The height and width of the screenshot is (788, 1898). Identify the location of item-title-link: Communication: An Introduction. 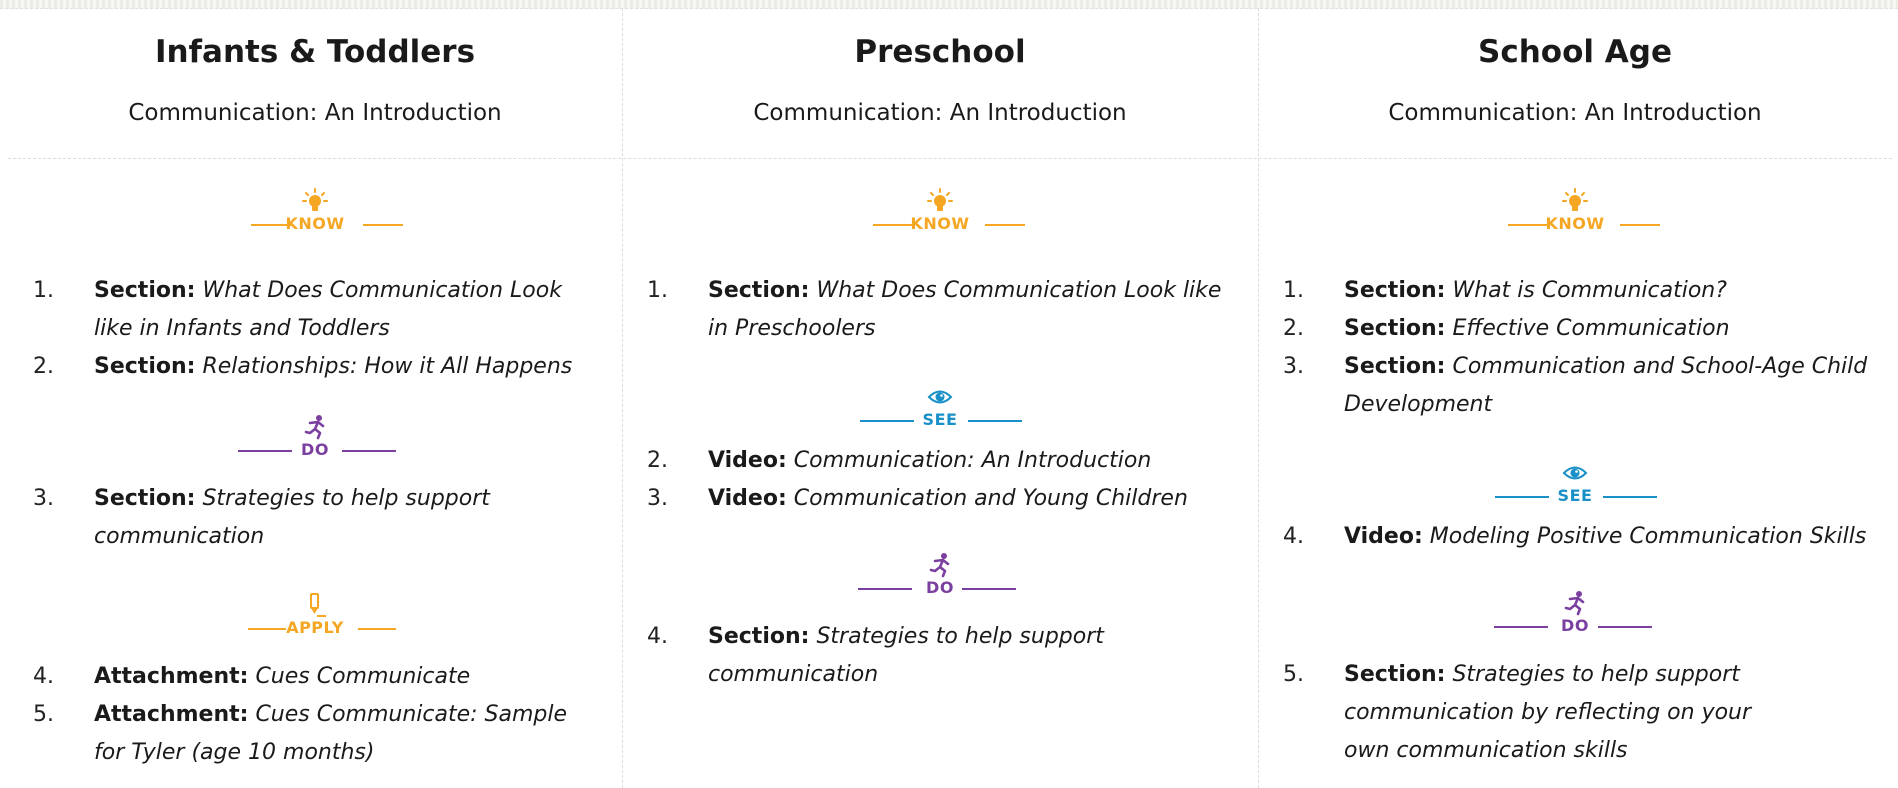
(973, 460).